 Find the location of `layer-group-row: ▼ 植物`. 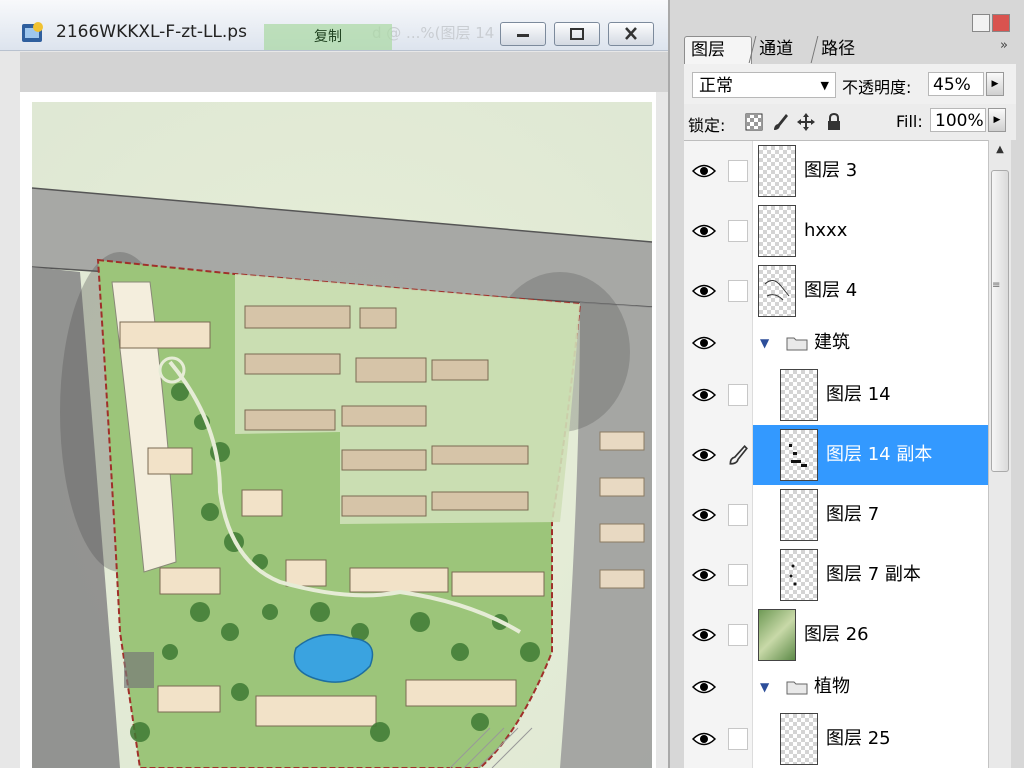

layer-group-row: ▼ 植物 is located at coordinates (836, 687).